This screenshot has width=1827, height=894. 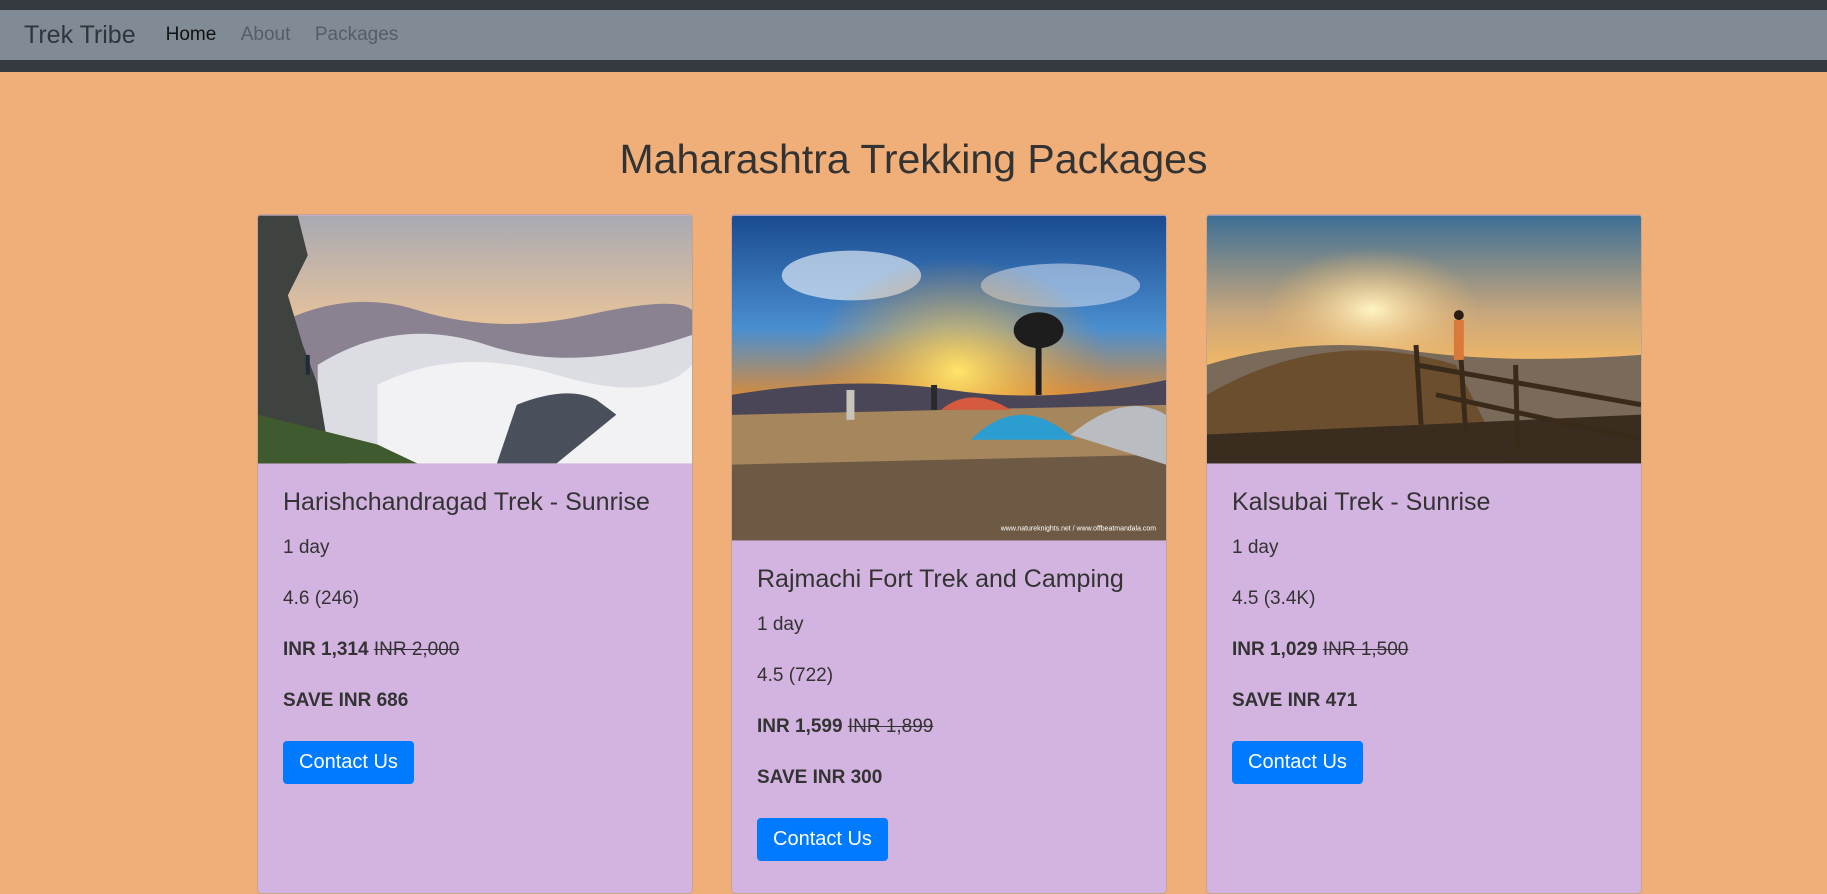 I want to click on package-title: Harishchandragad Trek - Sunrise, so click(x=466, y=502).